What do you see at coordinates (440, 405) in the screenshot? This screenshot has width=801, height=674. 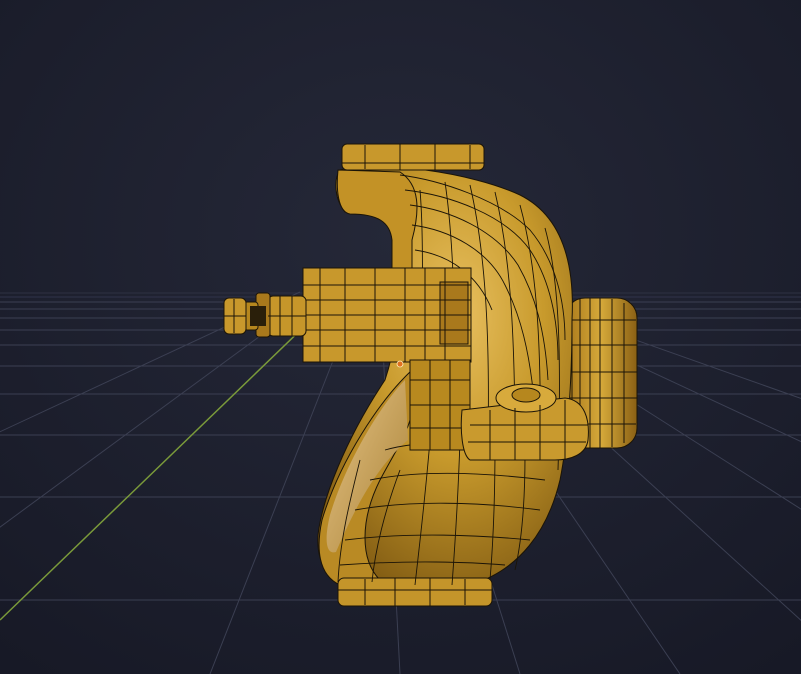 I see `connector-pipe` at bounding box center [440, 405].